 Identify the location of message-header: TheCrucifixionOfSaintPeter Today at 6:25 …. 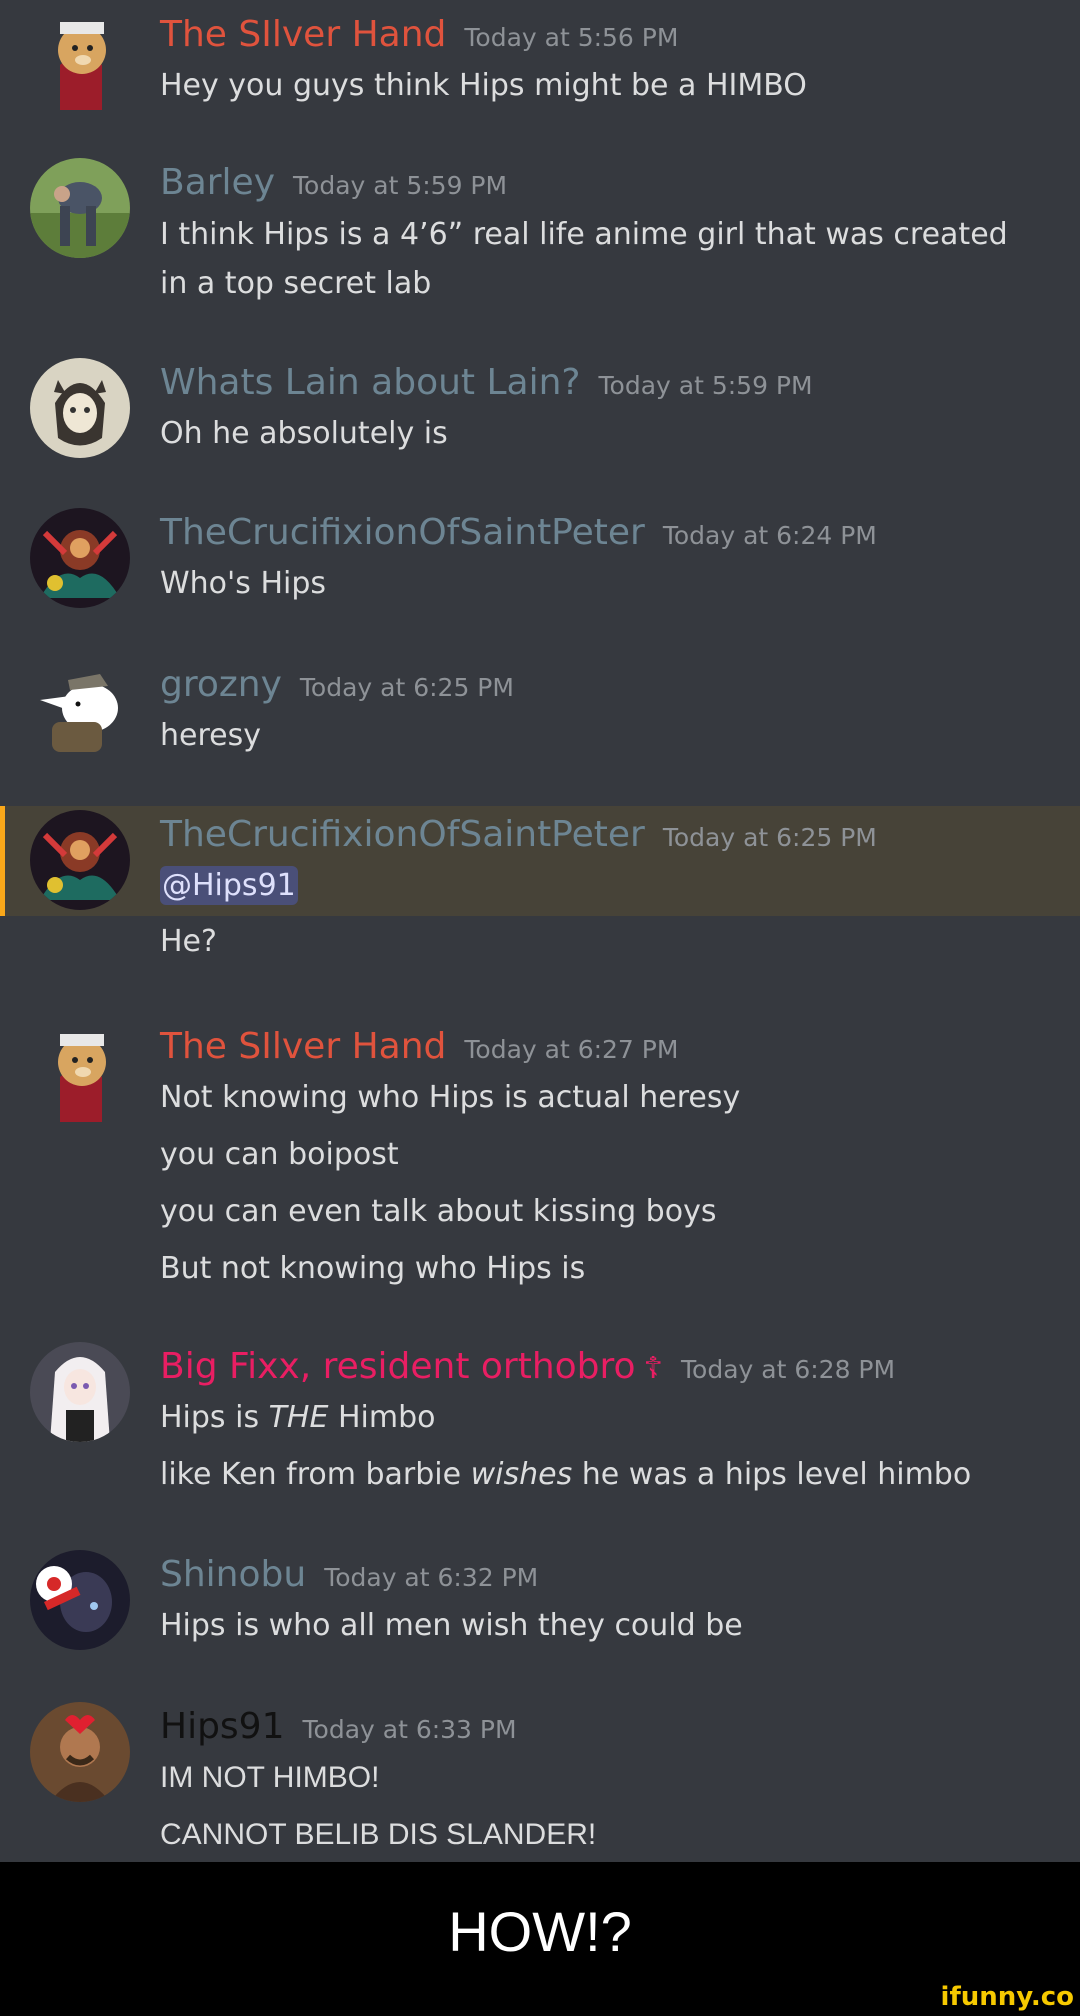
(518, 835).